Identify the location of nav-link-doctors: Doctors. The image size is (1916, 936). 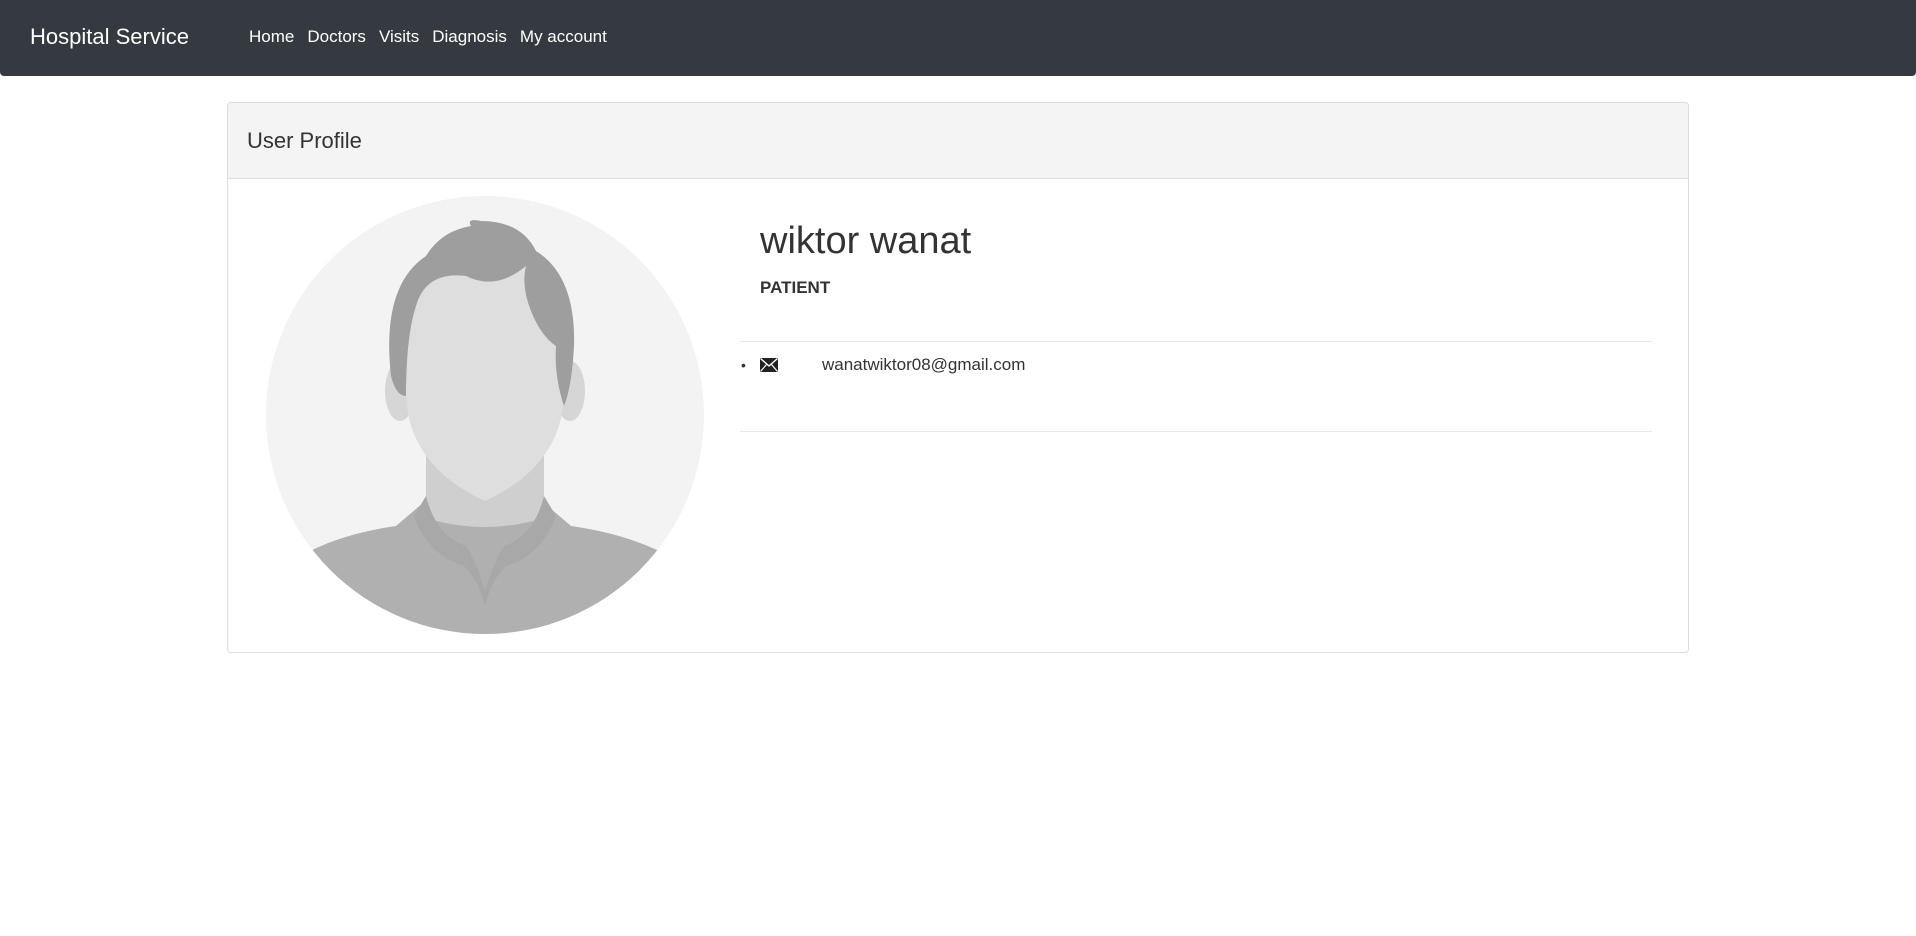
(336, 36).